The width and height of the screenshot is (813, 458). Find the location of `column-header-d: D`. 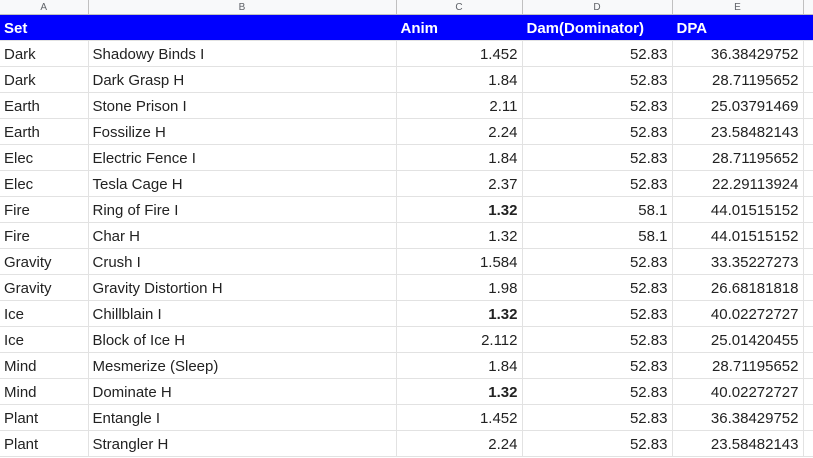

column-header-d: D is located at coordinates (597, 7).